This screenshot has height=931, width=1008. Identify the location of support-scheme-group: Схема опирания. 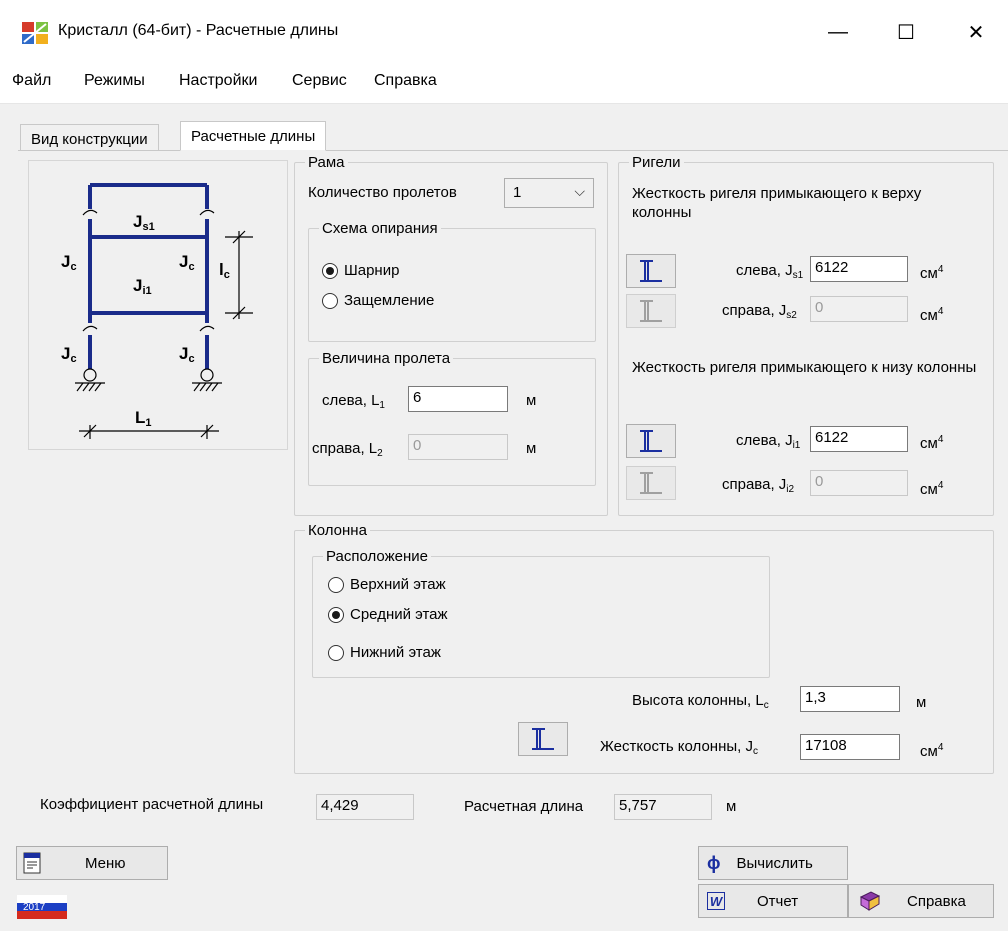
(452, 281).